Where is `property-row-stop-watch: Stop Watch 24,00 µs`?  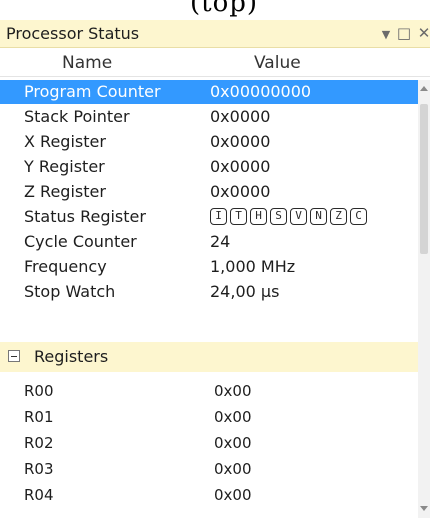
property-row-stop-watch: Stop Watch 24,00 µs is located at coordinates (209, 292).